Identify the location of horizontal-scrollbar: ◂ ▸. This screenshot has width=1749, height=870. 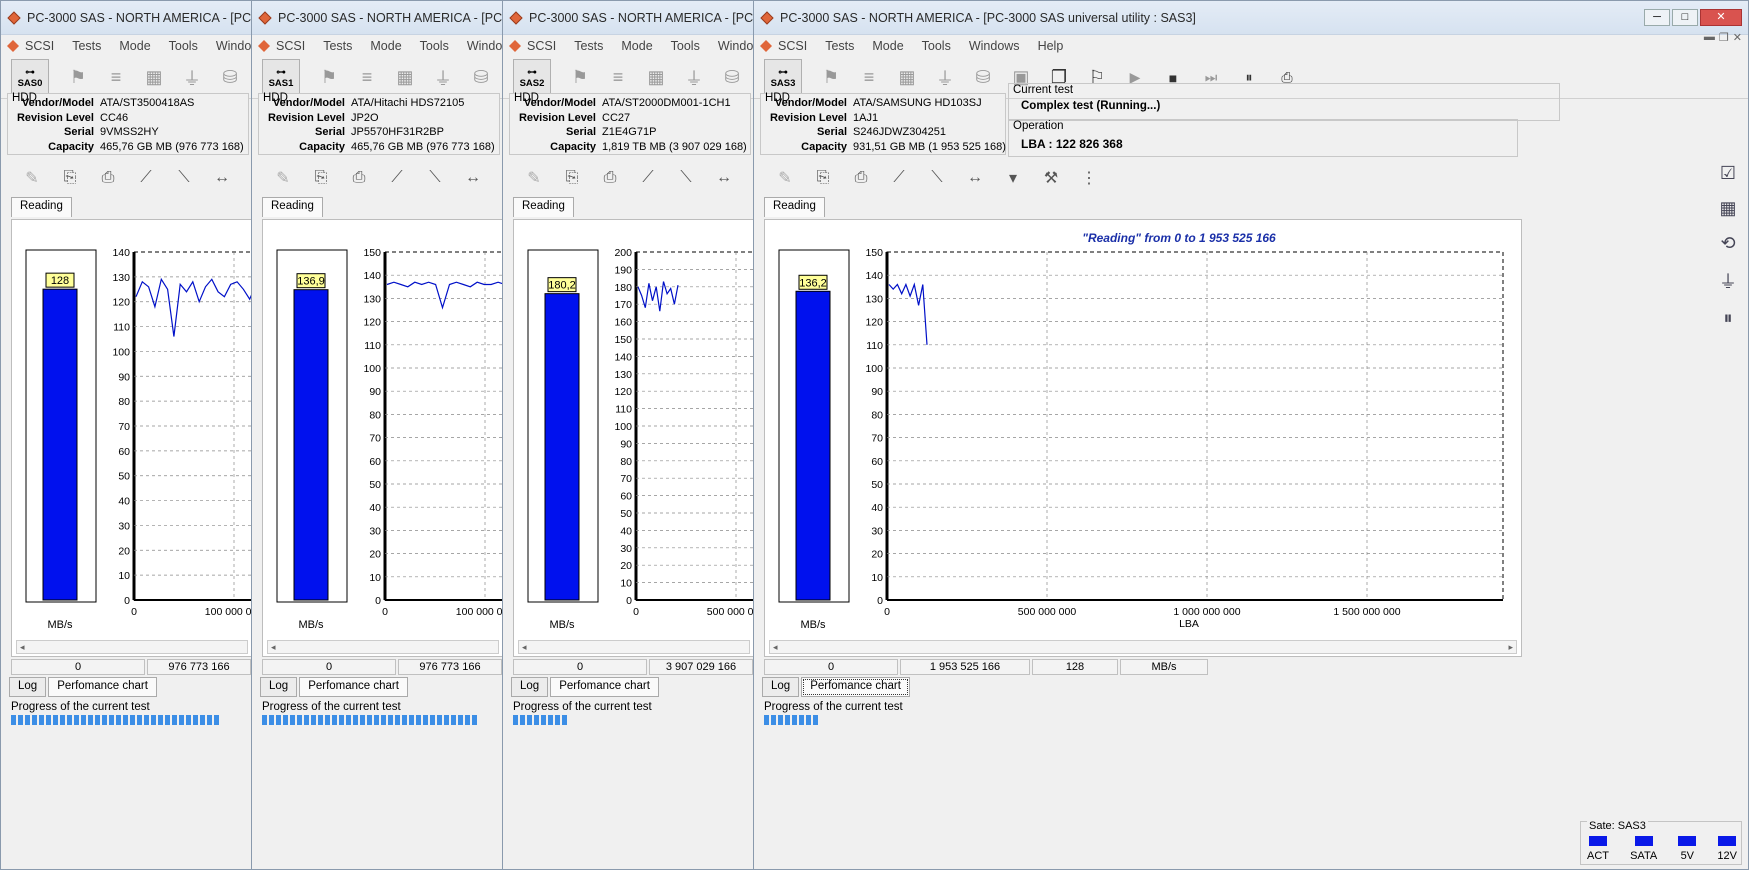
(1143, 647).